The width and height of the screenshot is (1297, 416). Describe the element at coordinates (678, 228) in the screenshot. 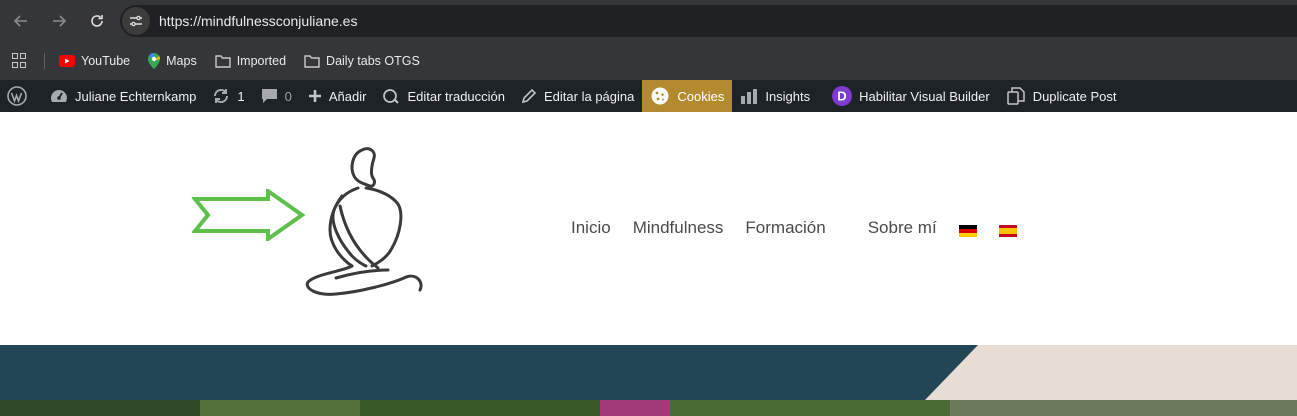

I see `menu-item-mindfulness: Mindfulness` at that location.